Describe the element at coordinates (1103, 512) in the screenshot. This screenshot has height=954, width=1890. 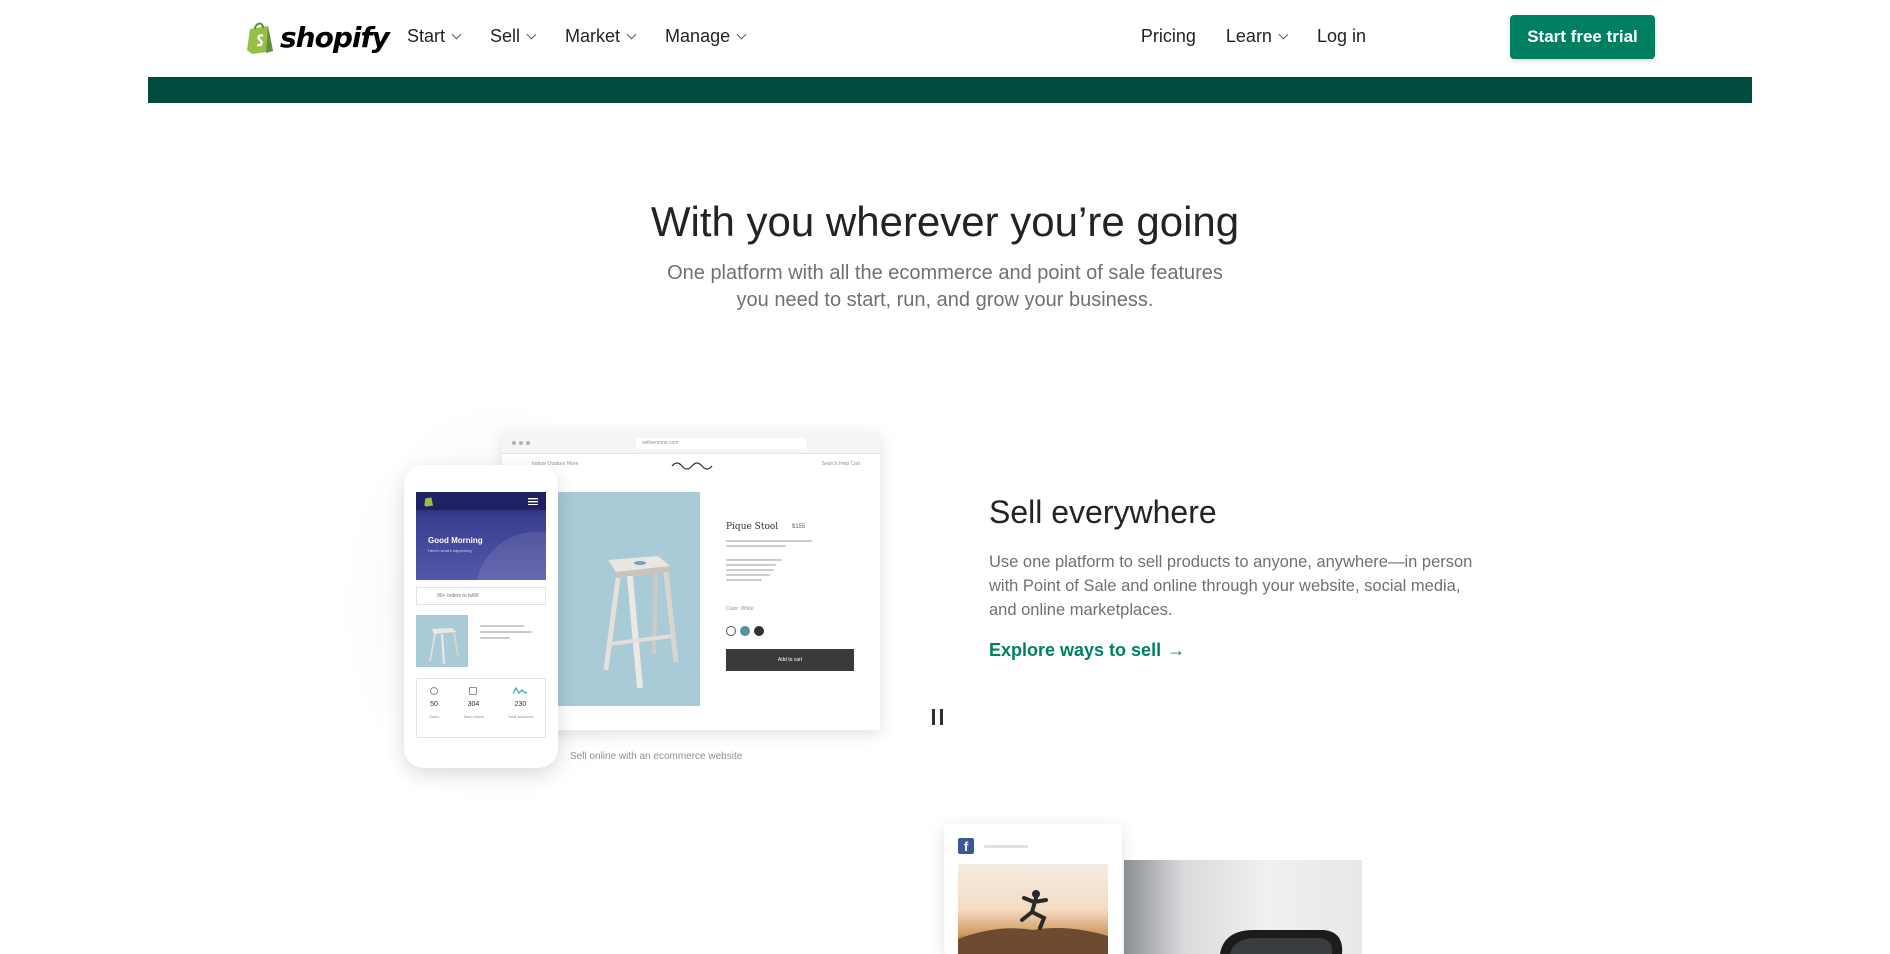
I see `feature-title: Sell everywhere` at that location.